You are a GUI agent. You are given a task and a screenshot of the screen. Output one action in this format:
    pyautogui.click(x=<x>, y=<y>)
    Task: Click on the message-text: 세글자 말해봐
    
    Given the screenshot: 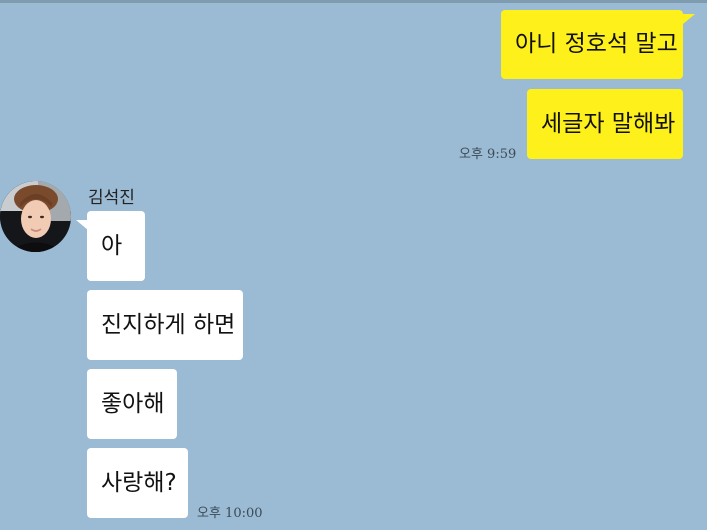 What is the action you would take?
    pyautogui.click(x=608, y=124)
    